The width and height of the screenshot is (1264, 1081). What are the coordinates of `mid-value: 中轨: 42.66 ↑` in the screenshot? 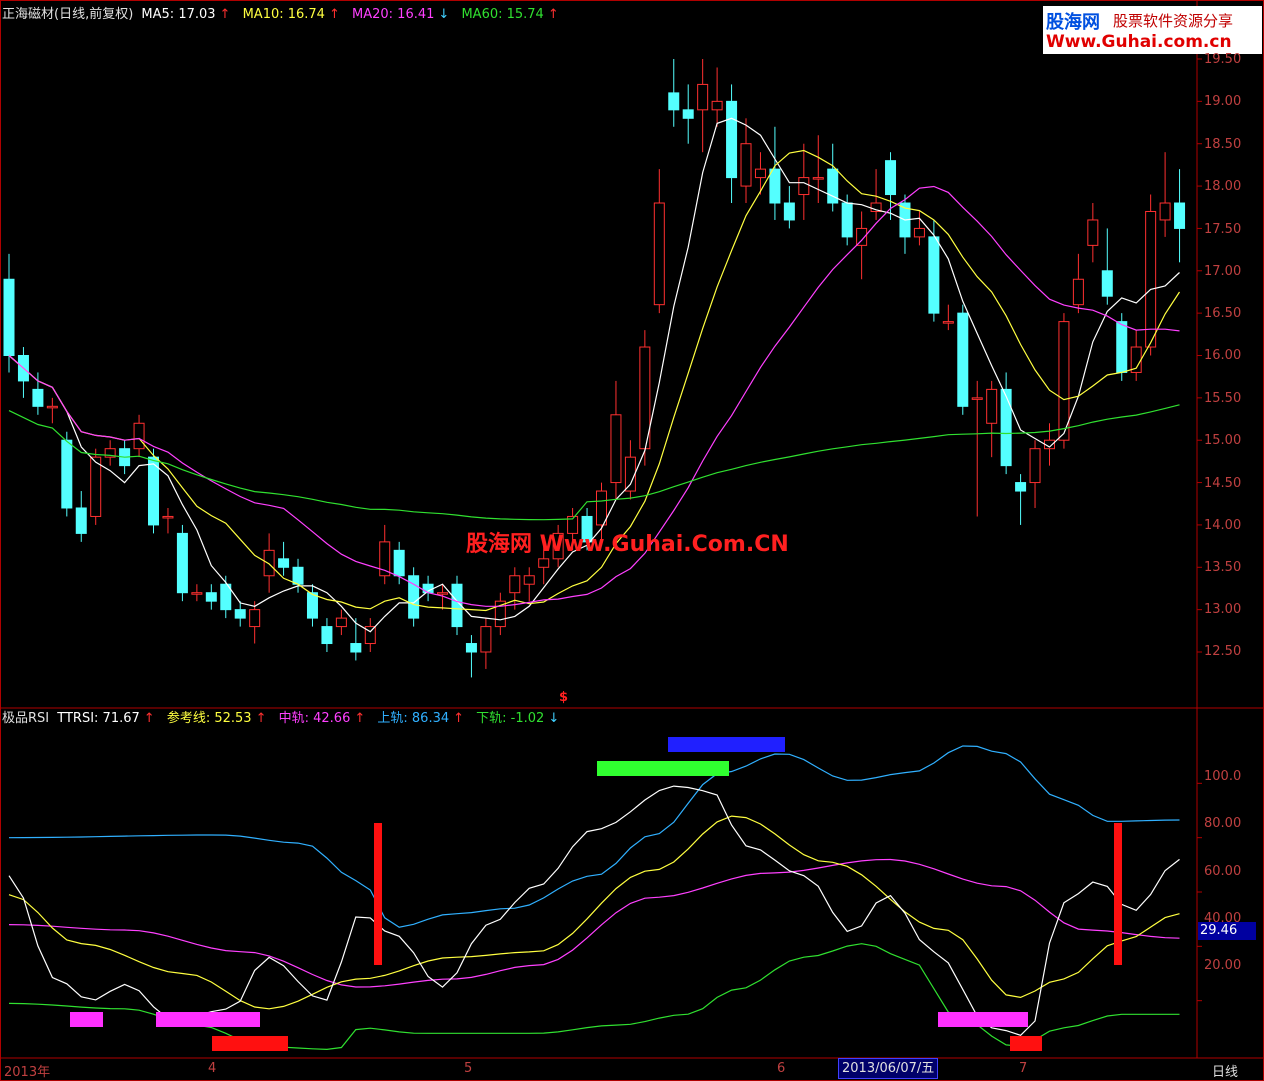 It's located at (322, 718).